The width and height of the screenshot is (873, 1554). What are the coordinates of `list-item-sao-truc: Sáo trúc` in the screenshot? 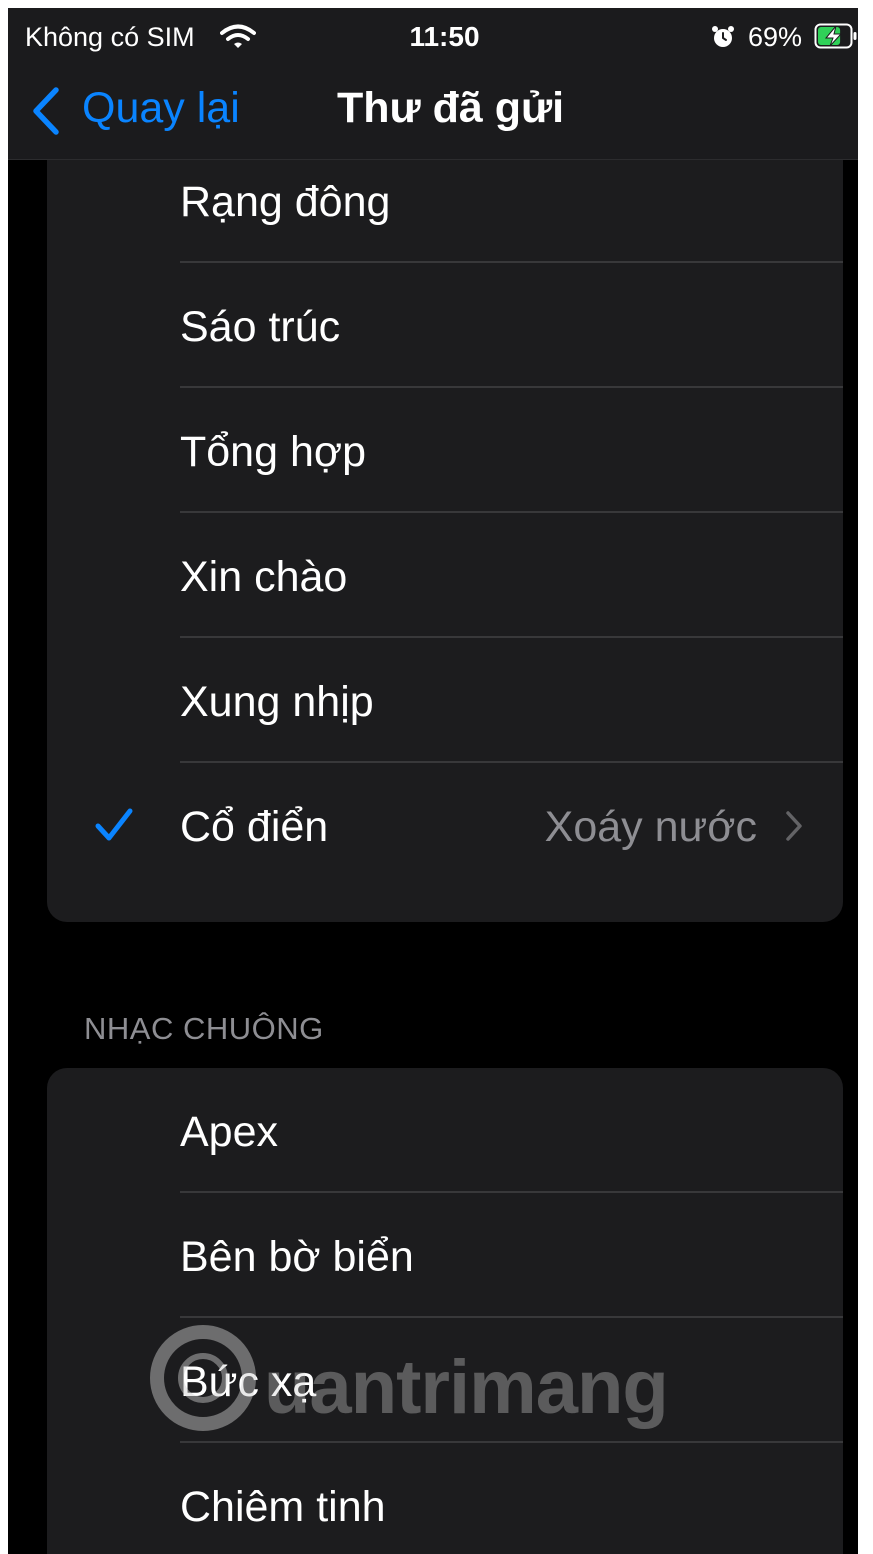 It's located at (445, 325).